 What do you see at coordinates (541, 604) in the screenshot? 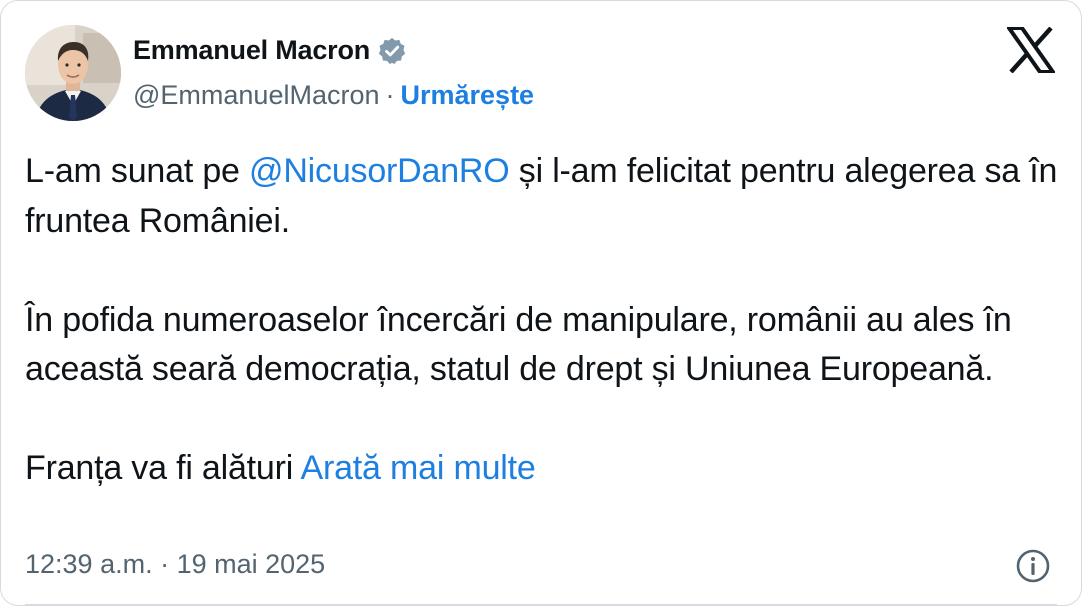
I see `bottom-divider` at bounding box center [541, 604].